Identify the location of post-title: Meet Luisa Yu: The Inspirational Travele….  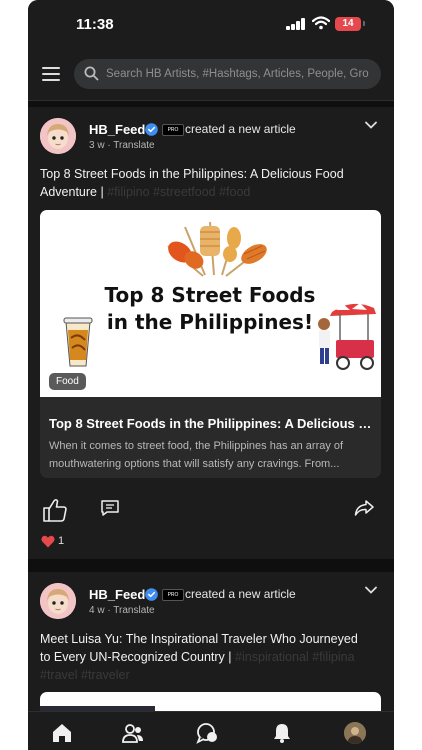
(200, 657).